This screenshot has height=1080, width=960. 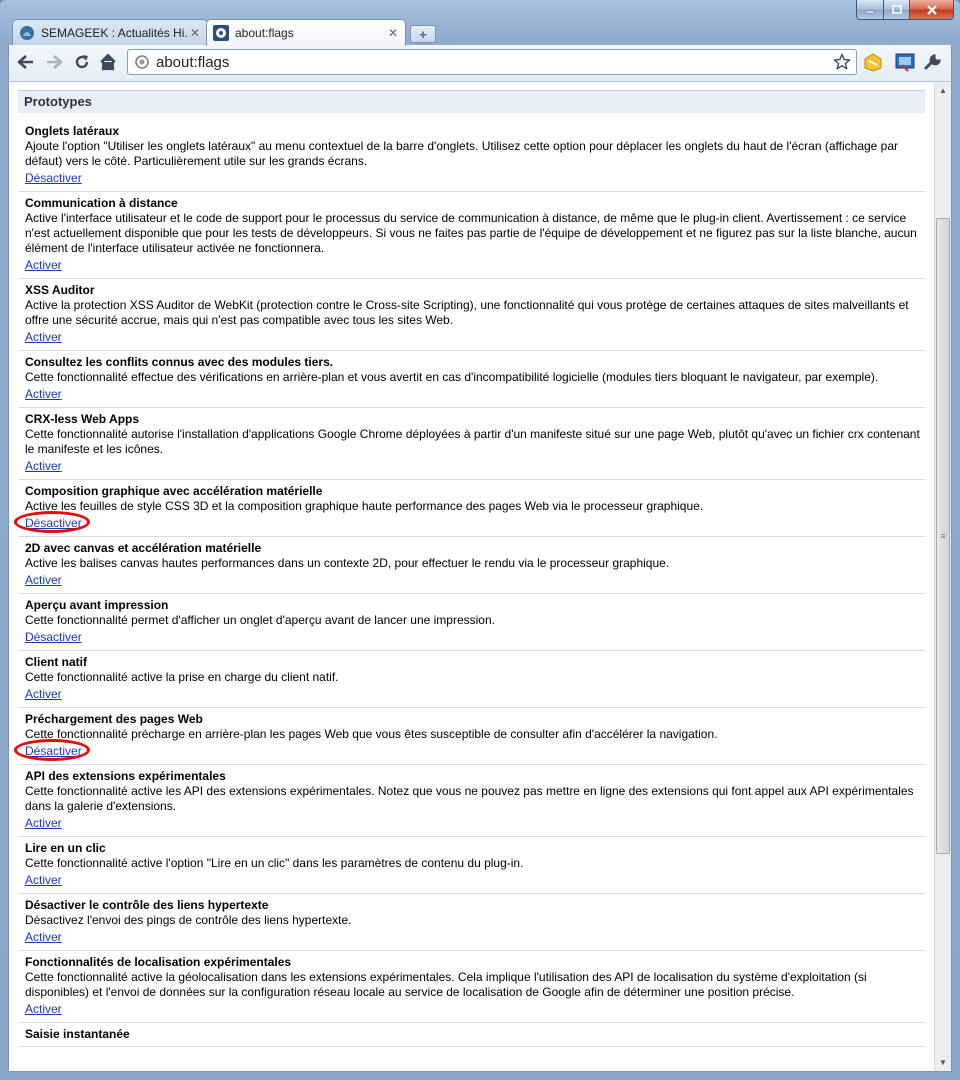 What do you see at coordinates (842, 62) in the screenshot?
I see `bookmark-star-icon` at bounding box center [842, 62].